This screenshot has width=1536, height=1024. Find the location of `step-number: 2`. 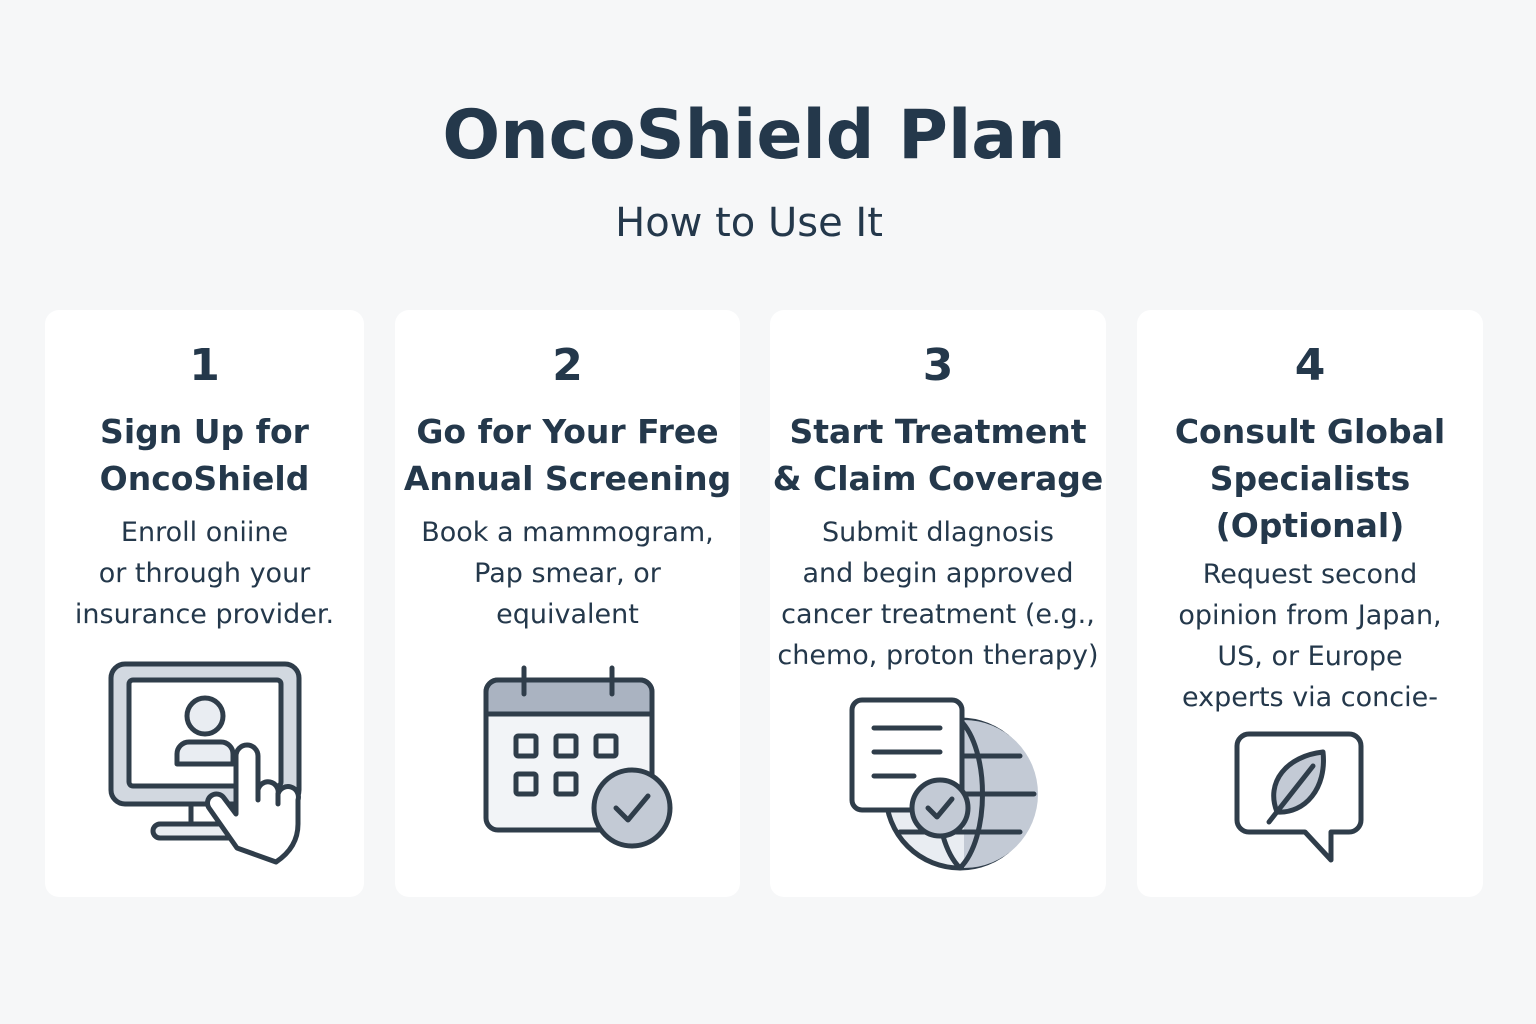

step-number: 2 is located at coordinates (567, 365).